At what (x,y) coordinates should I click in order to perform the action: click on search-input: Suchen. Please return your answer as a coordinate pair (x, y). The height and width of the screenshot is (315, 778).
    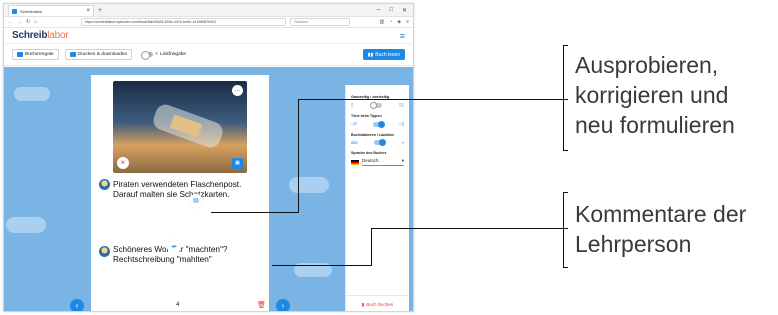
    Looking at the image, I should click on (320, 22).